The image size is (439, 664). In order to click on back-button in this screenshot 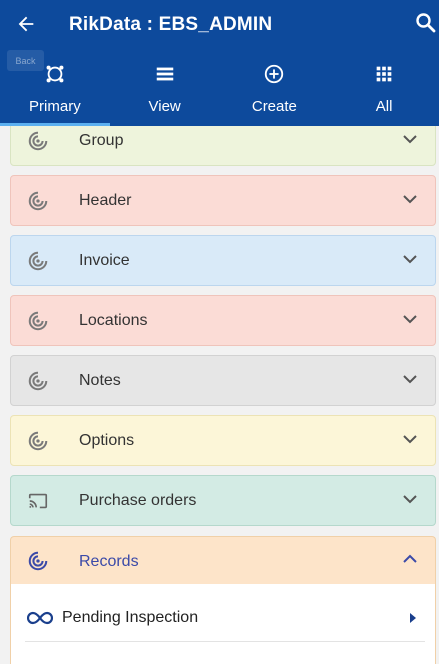, I will do `click(26, 24)`.